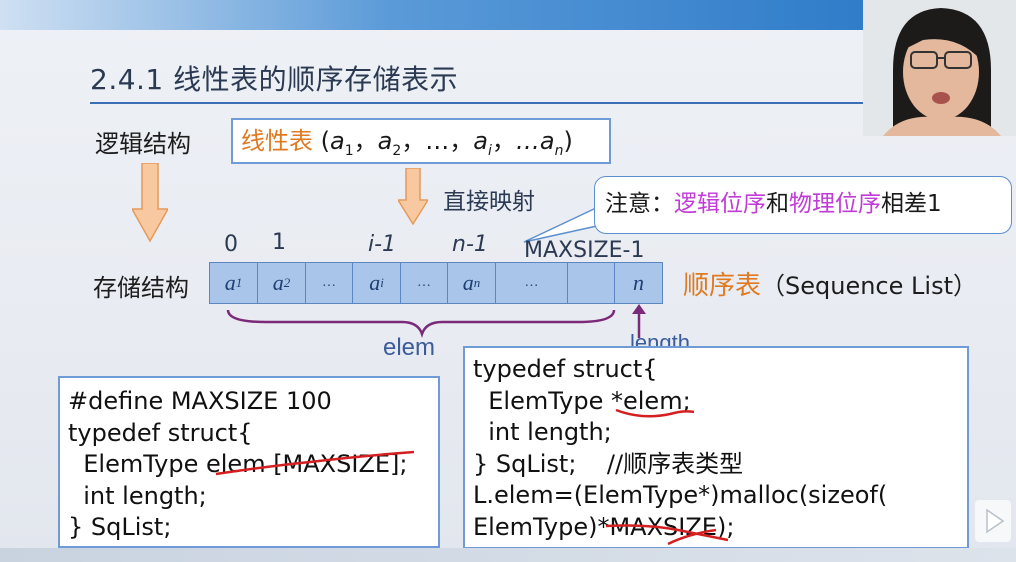 The image size is (1016, 562). Describe the element at coordinates (584, 250) in the screenshot. I see `index-maxsize-minus-1: MAXSIZE-1` at that location.